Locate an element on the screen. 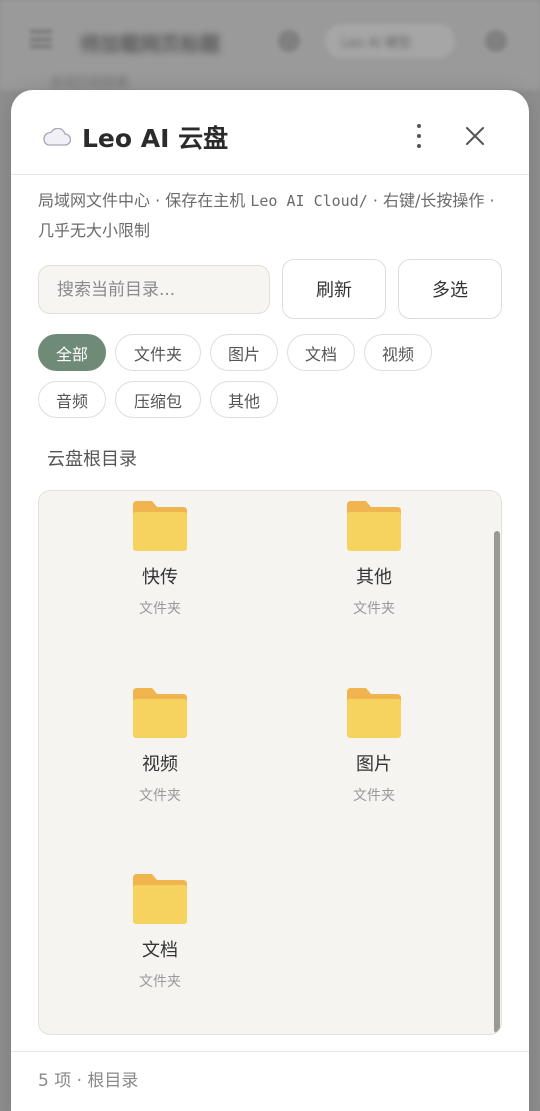 The width and height of the screenshot is (540, 1111). description-part-1: 局域网文件中心 · 保存在主机 is located at coordinates (144, 200).